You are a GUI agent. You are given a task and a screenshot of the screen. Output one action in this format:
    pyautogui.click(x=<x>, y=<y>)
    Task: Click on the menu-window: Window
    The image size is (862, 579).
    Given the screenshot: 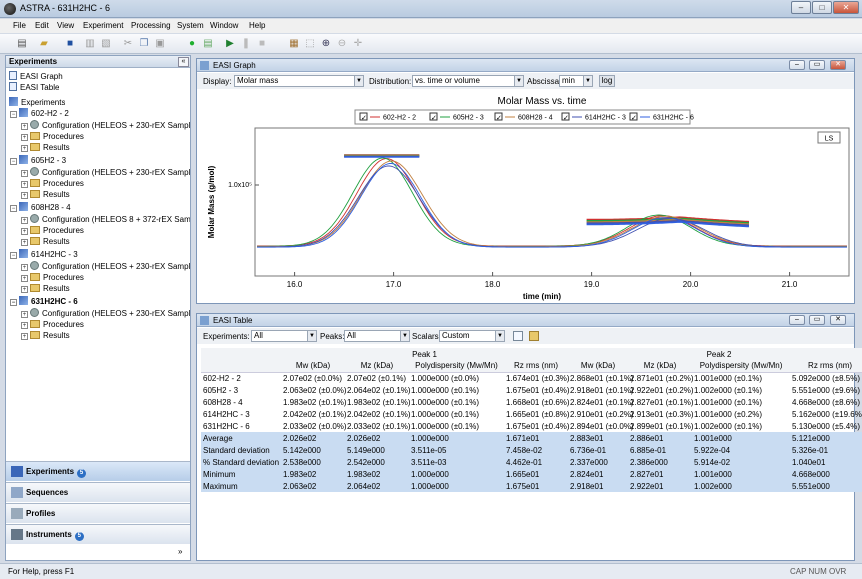 What is the action you would take?
    pyautogui.click(x=224, y=25)
    